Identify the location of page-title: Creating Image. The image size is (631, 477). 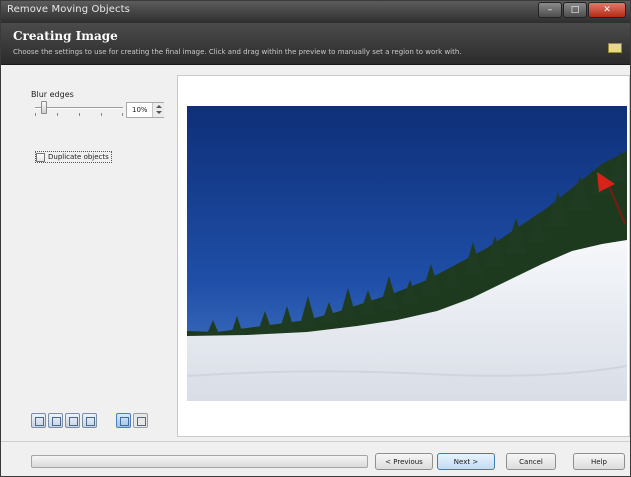
(65, 36).